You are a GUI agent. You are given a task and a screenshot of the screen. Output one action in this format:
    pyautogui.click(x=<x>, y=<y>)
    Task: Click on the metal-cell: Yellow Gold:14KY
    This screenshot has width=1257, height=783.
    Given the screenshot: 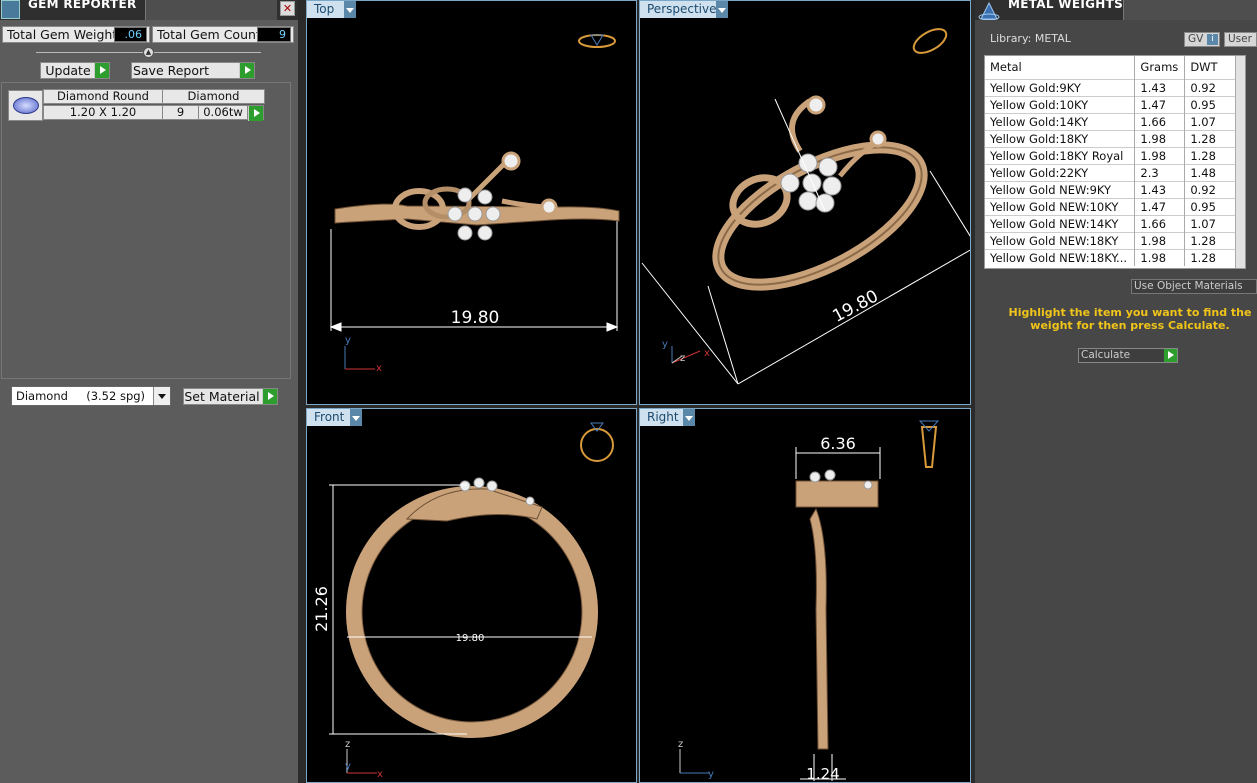 What is the action you would take?
    pyautogui.click(x=1060, y=121)
    